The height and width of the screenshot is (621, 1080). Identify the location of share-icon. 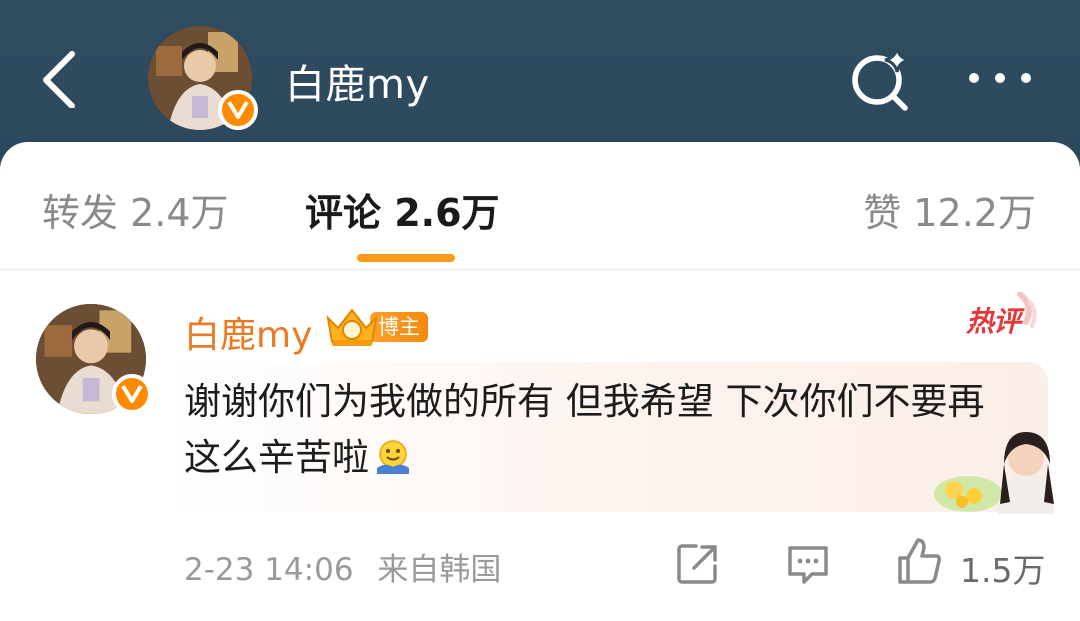
(697, 564).